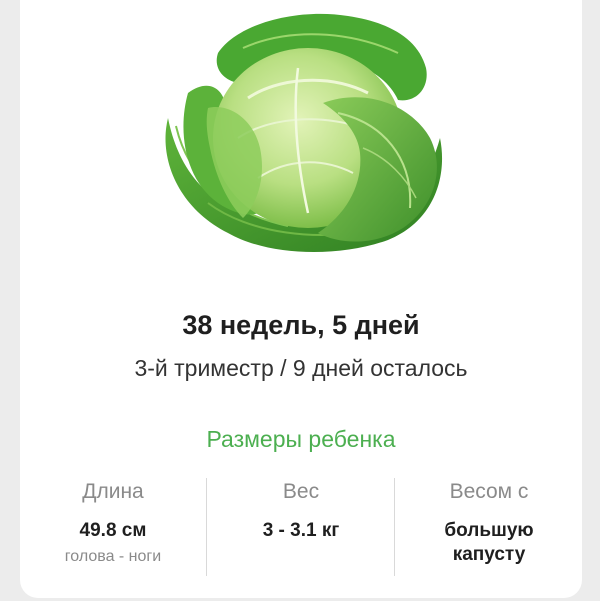 Image resolution: width=600 pixels, height=601 pixels. I want to click on comparison-value-line1: большую, so click(489, 530).